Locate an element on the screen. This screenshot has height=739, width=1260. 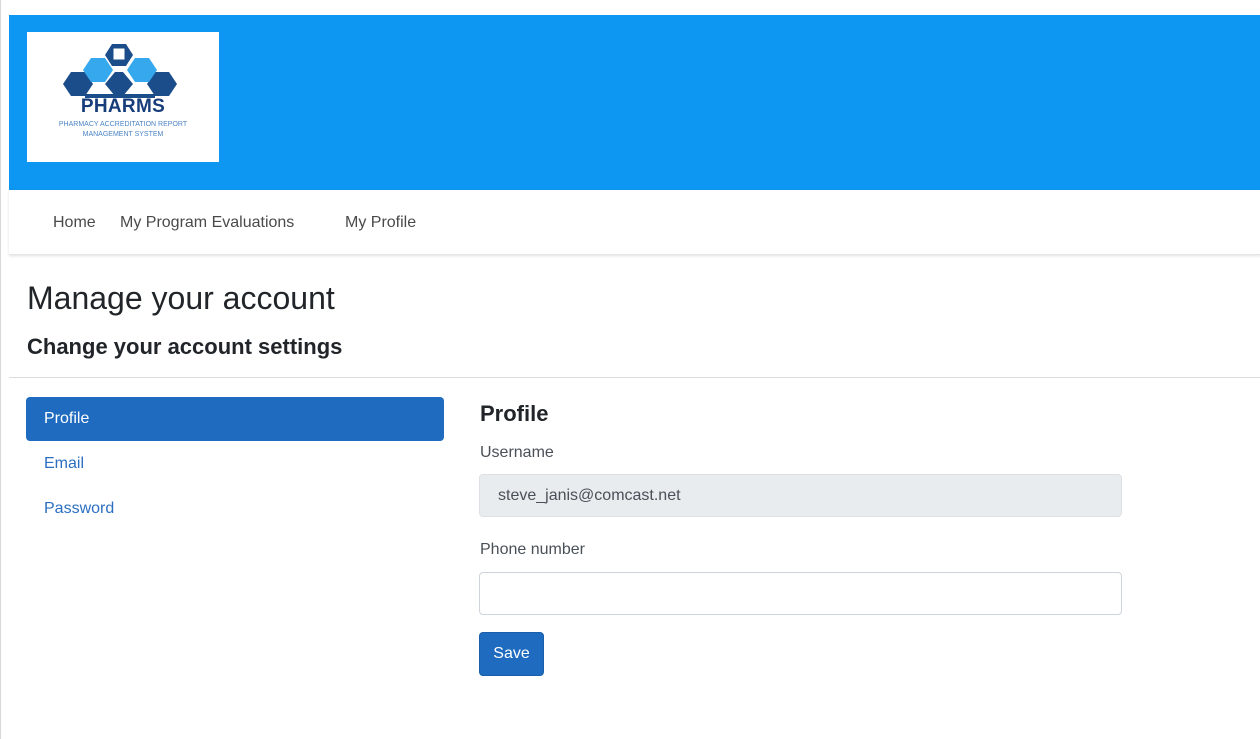
page-title: Manage your account is located at coordinates (181, 298).